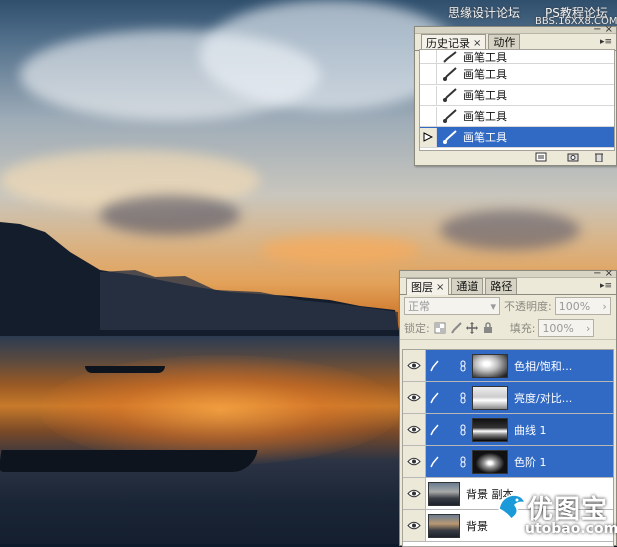  I want to click on tab-layers: 图层 ×, so click(428, 286).